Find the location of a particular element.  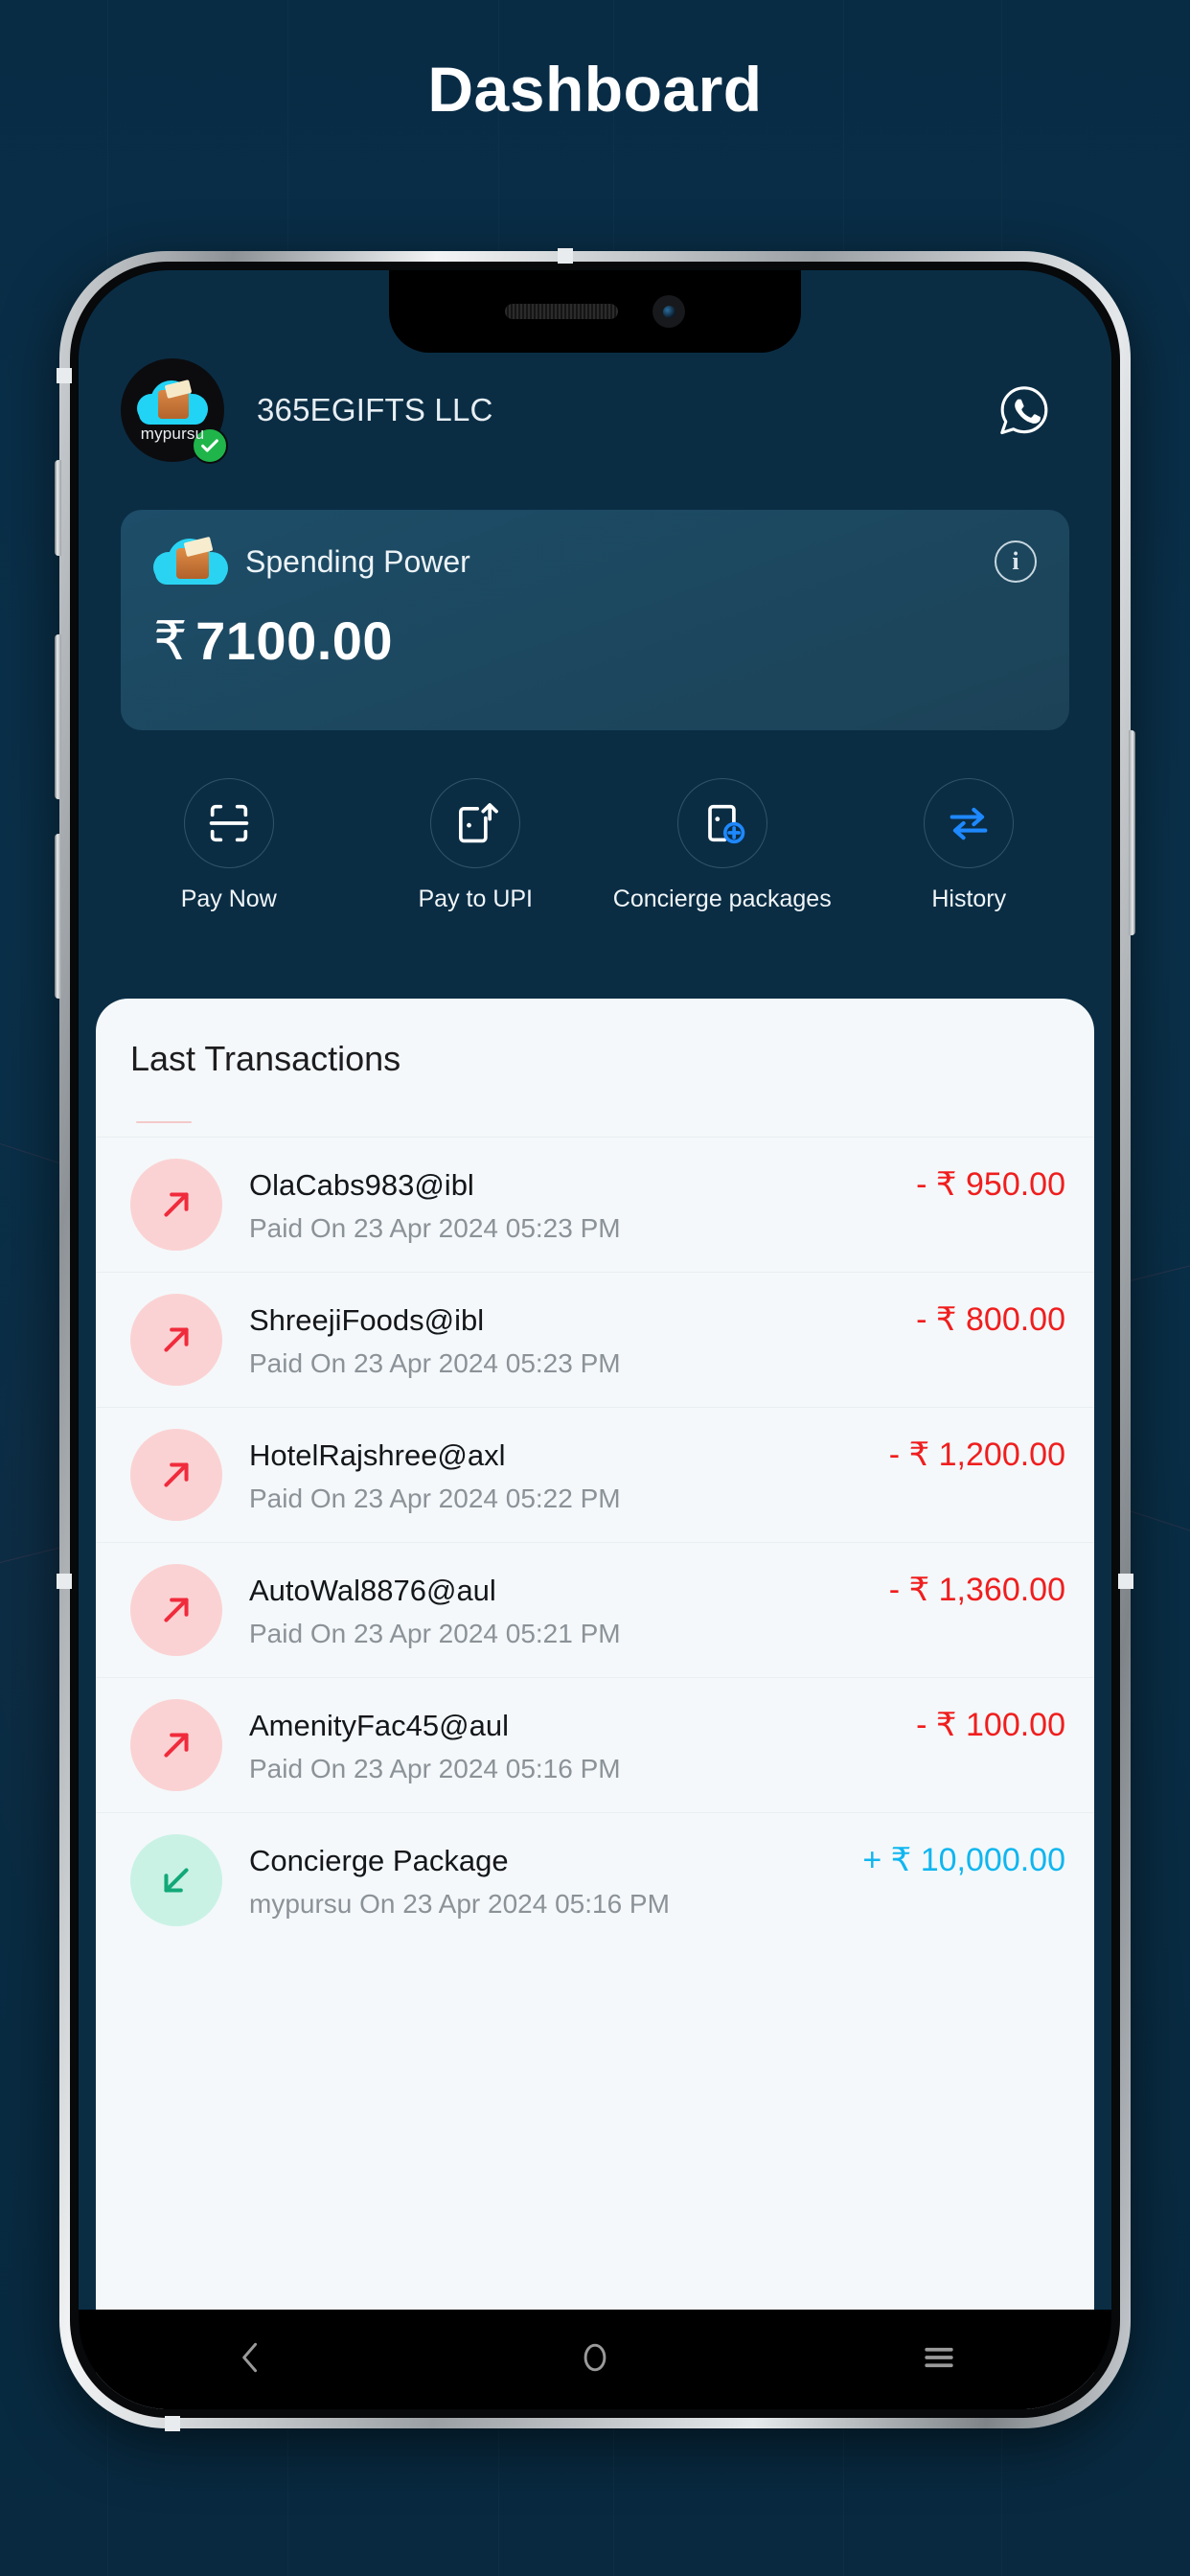

transaction-meta: mypursu On 23 Apr 2024 05:16 PM is located at coordinates (460, 1904).